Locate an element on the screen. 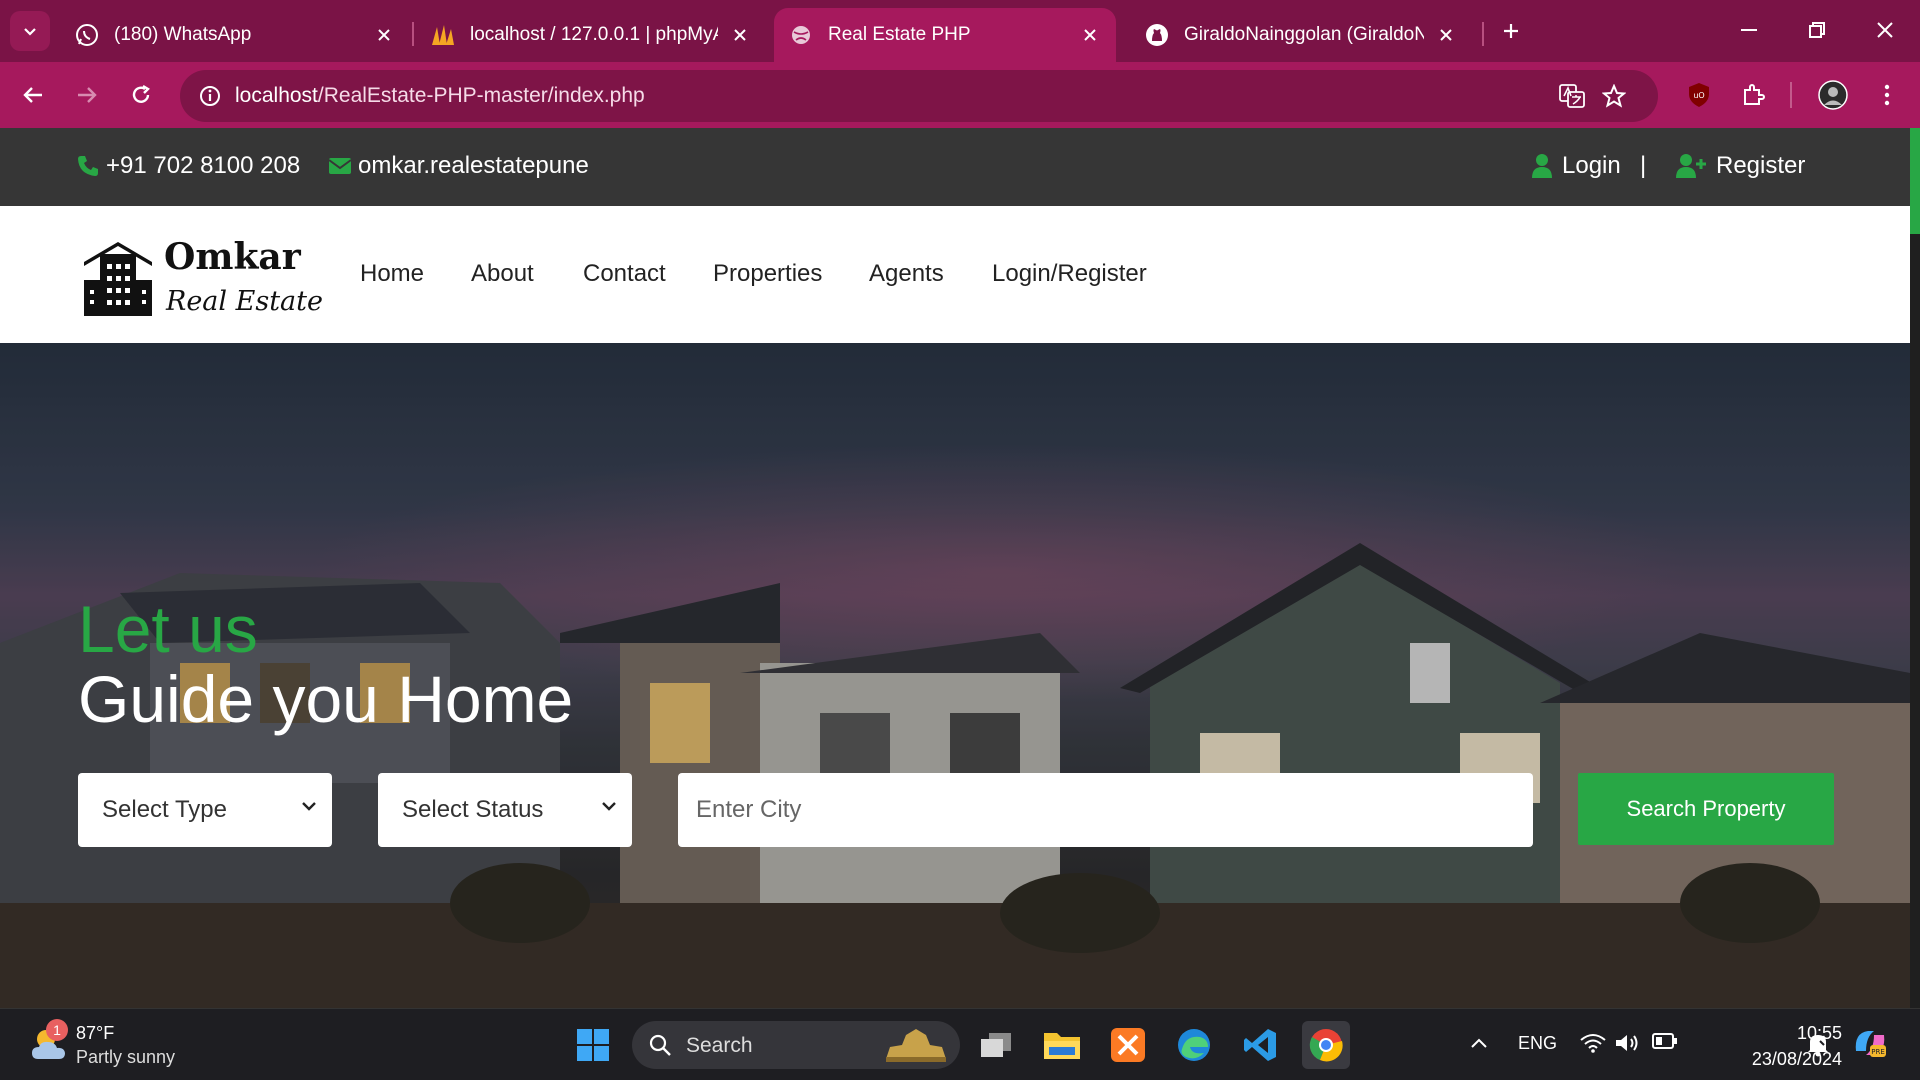 This screenshot has width=1920, height=1080. start-button is located at coordinates (593, 1045).